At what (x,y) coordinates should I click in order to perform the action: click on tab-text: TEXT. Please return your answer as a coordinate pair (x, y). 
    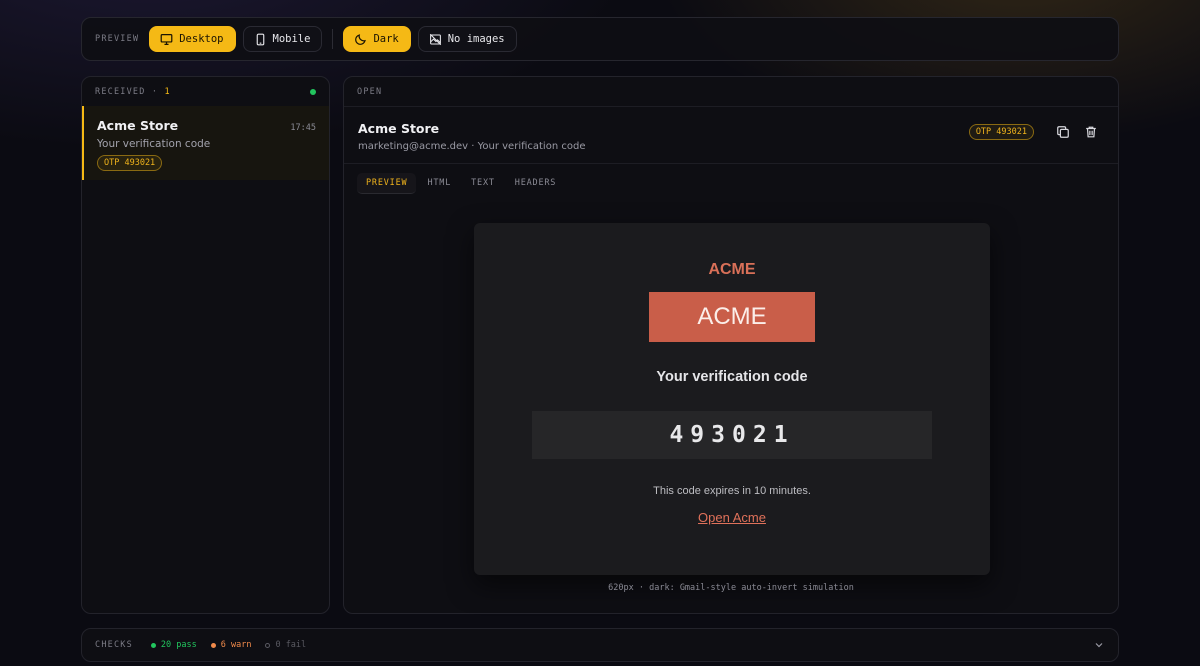
    Looking at the image, I should click on (483, 183).